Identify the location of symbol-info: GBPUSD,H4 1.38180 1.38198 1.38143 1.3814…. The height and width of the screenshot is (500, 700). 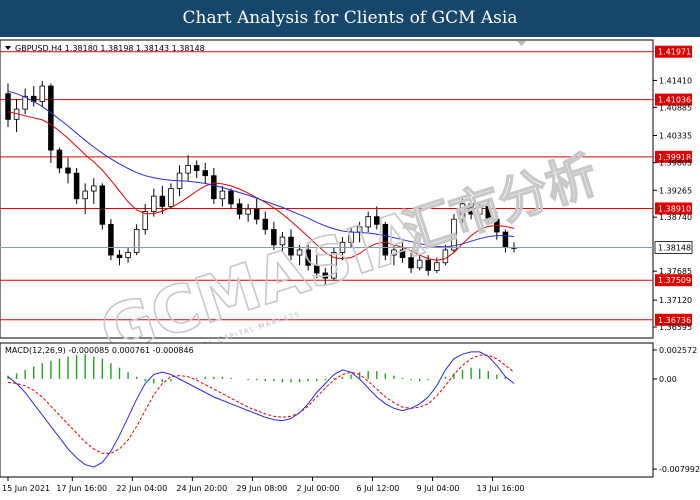
(105, 48).